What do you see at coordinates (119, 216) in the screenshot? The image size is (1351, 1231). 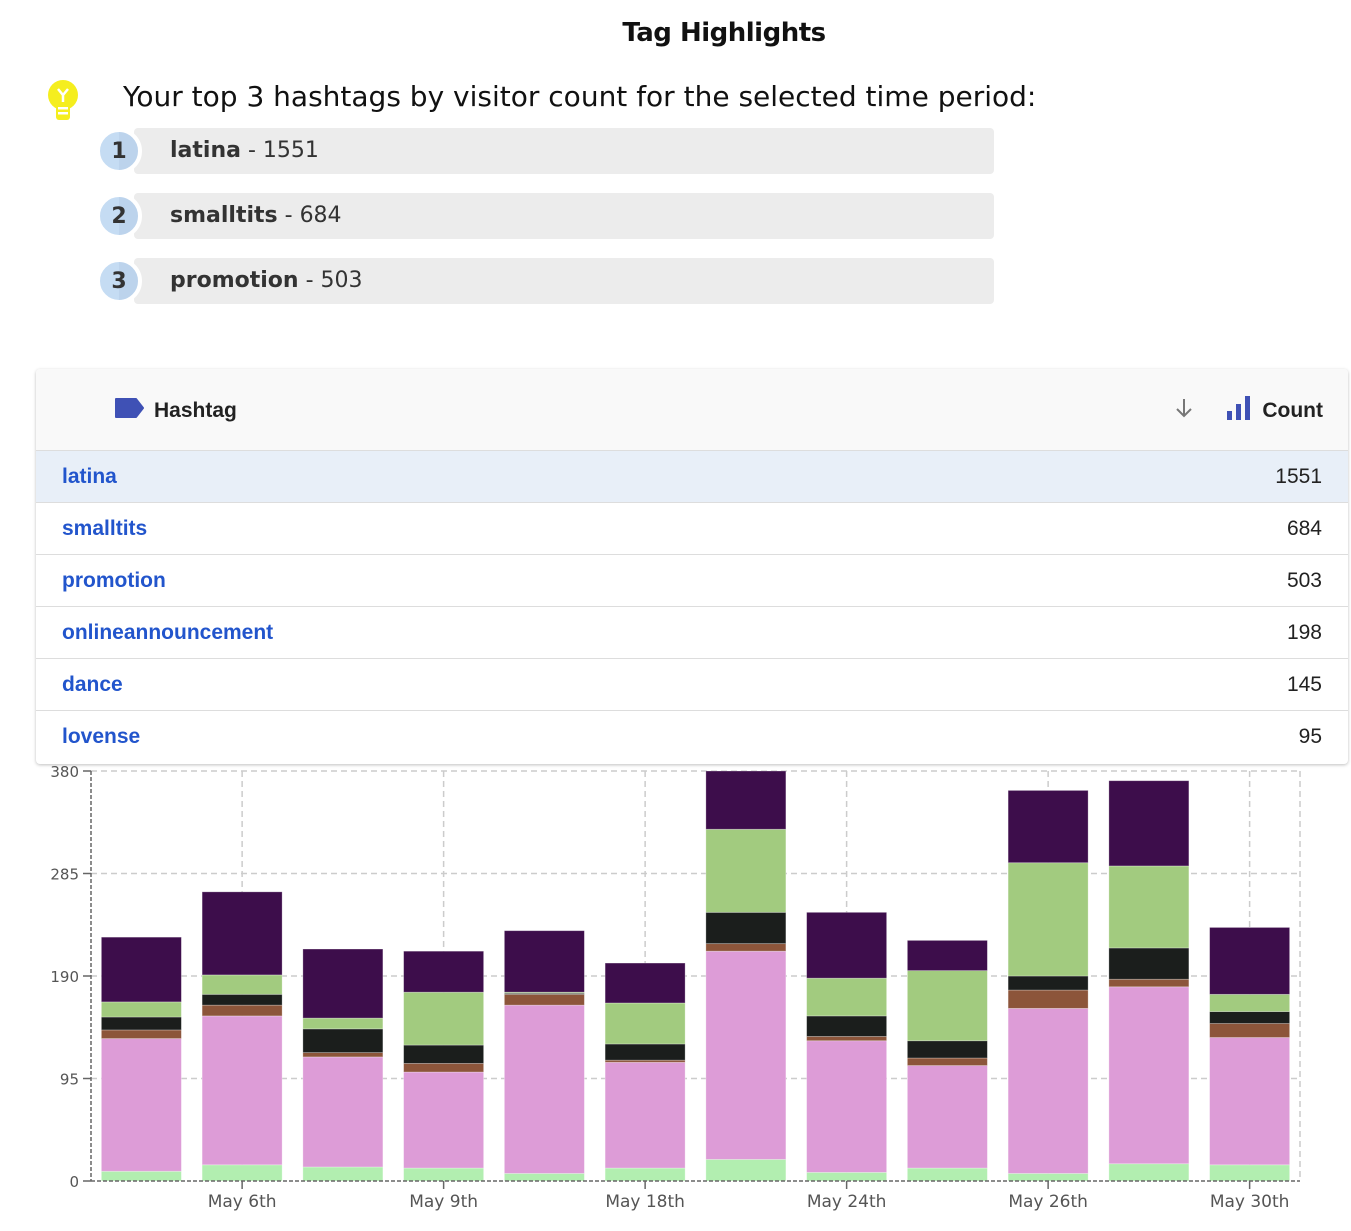 I see `rank-badge: 2` at bounding box center [119, 216].